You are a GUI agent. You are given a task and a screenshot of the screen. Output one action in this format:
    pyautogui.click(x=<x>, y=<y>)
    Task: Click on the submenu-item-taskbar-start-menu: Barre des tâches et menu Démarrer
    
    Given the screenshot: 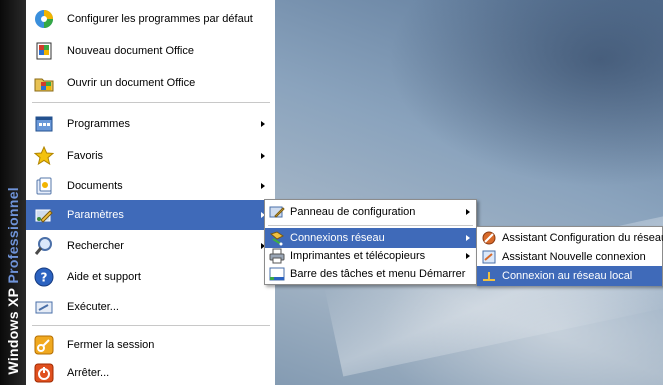 What is the action you would take?
    pyautogui.click(x=370, y=274)
    